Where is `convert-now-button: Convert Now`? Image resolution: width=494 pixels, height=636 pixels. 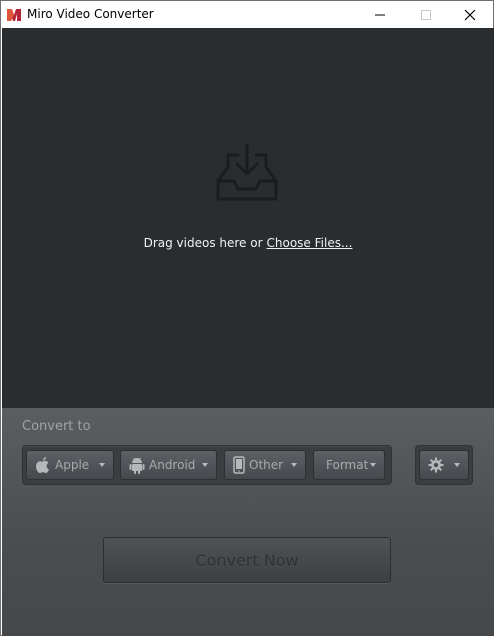
convert-now-button: Convert Now is located at coordinates (247, 560).